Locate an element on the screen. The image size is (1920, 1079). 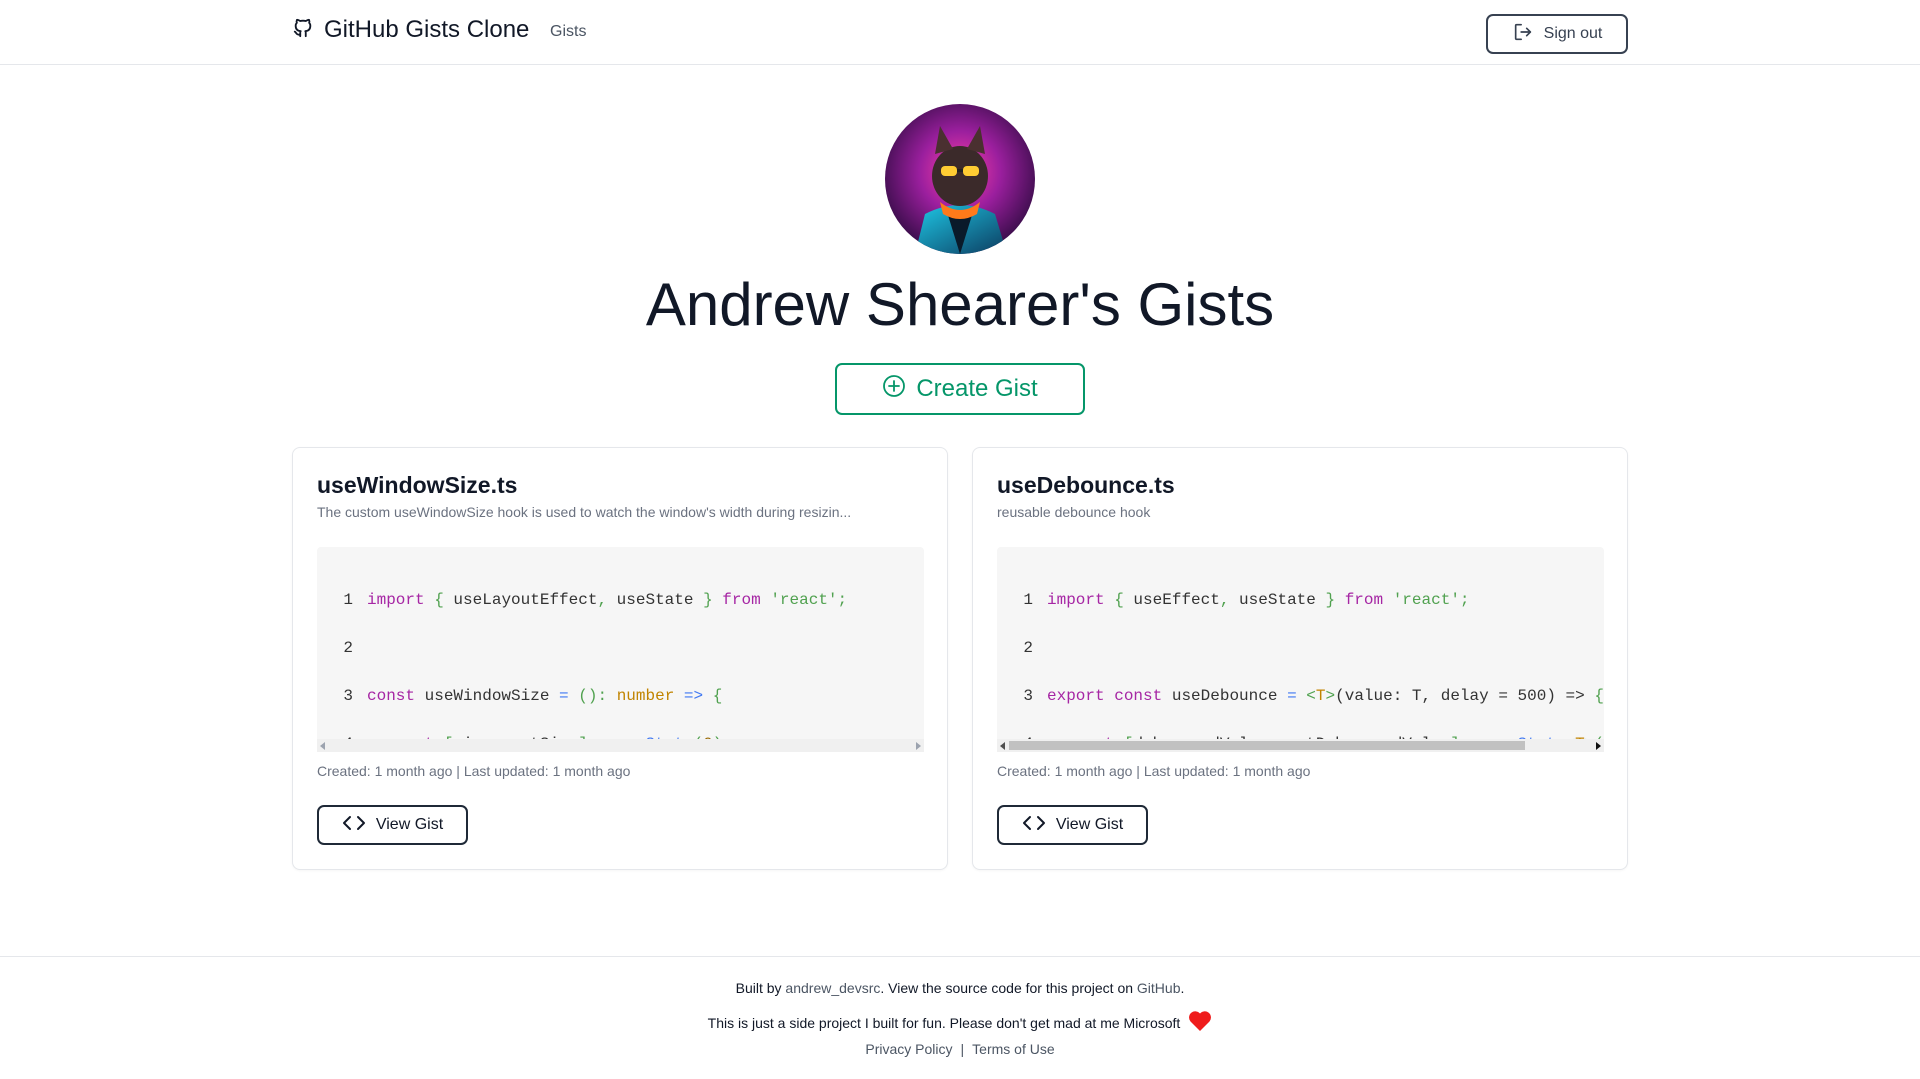
gist-description: reusable debounce hook is located at coordinates (1074, 512).